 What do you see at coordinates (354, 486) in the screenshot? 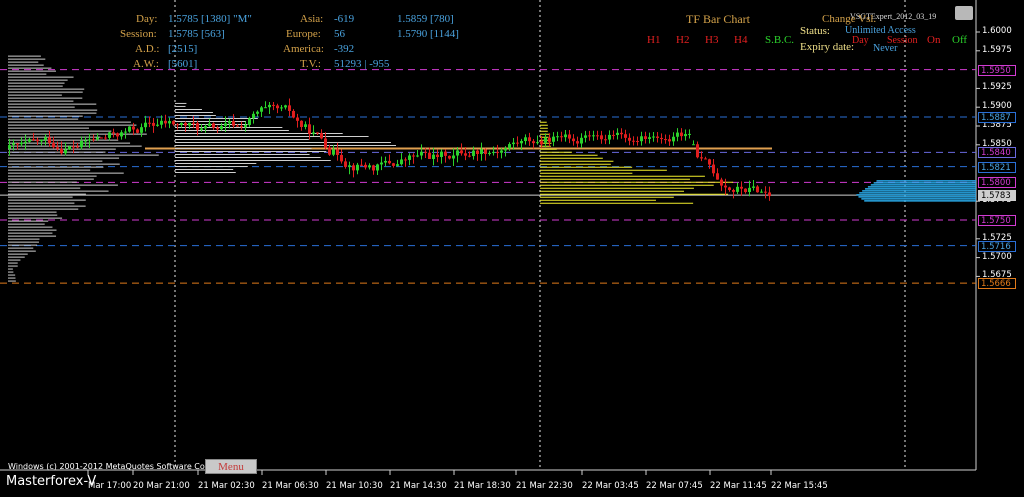
I see `time-axis-label: 21 Mar 10:30` at bounding box center [354, 486].